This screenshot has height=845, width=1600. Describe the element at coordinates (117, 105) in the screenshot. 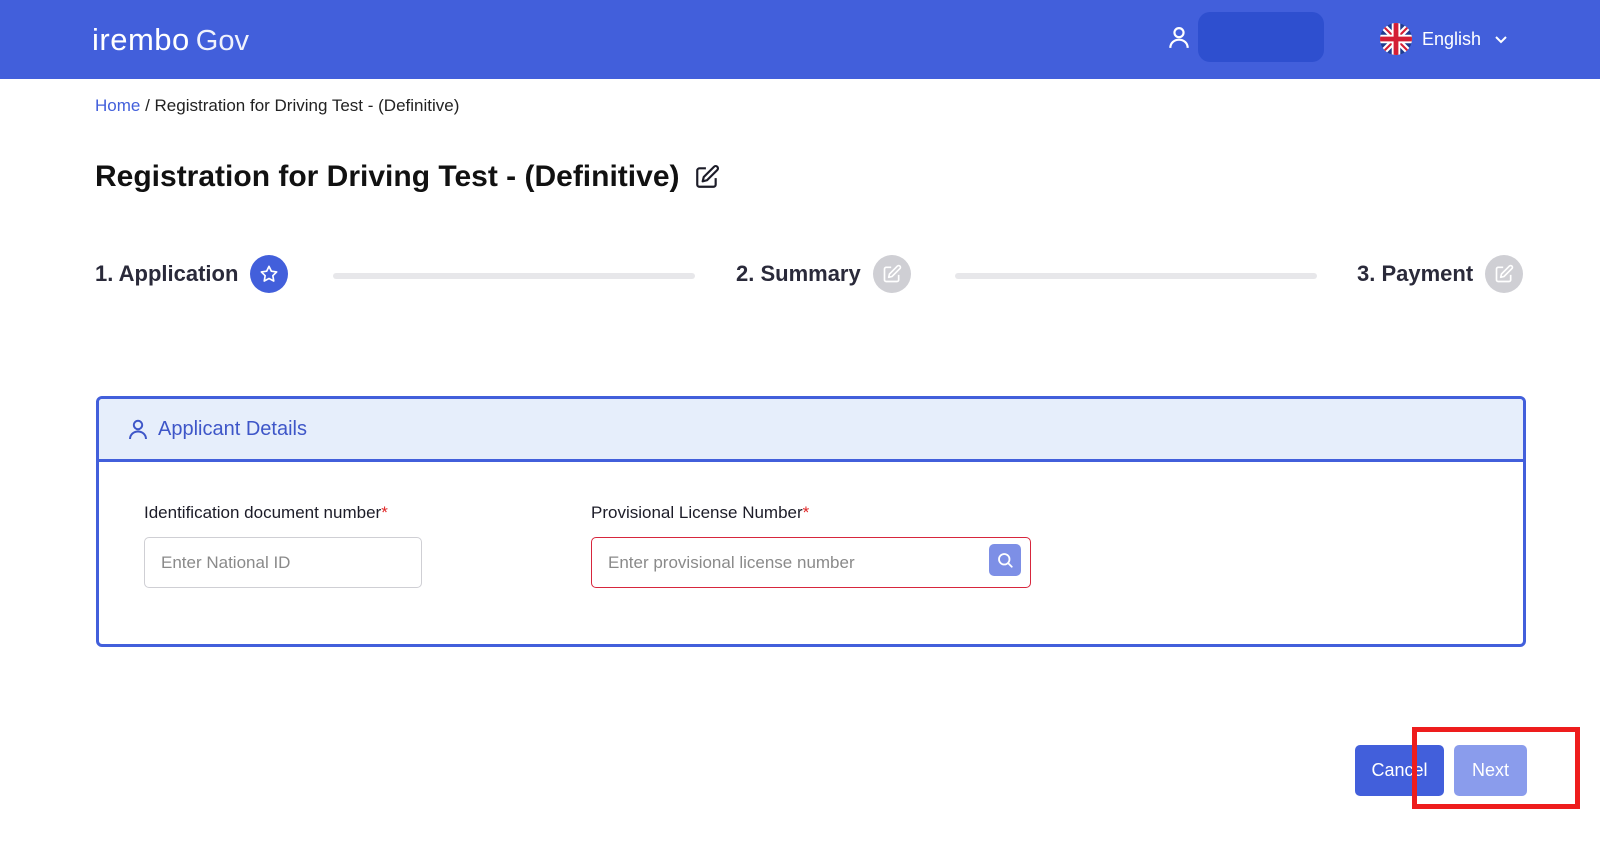

I see `breadcrumb-home-link: Home` at that location.